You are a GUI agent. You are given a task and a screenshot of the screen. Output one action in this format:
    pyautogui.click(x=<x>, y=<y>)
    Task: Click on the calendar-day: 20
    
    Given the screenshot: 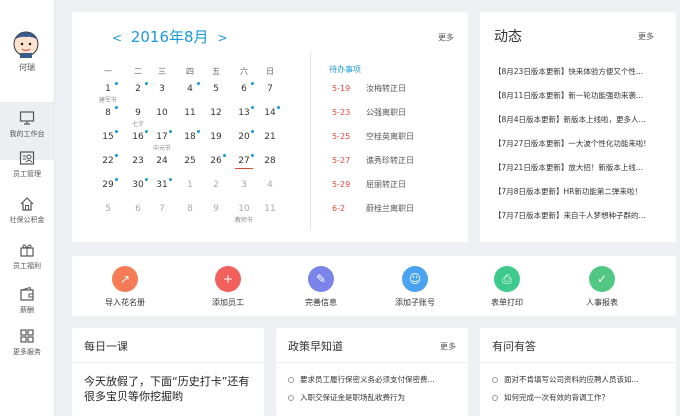 What is the action you would take?
    pyautogui.click(x=244, y=136)
    